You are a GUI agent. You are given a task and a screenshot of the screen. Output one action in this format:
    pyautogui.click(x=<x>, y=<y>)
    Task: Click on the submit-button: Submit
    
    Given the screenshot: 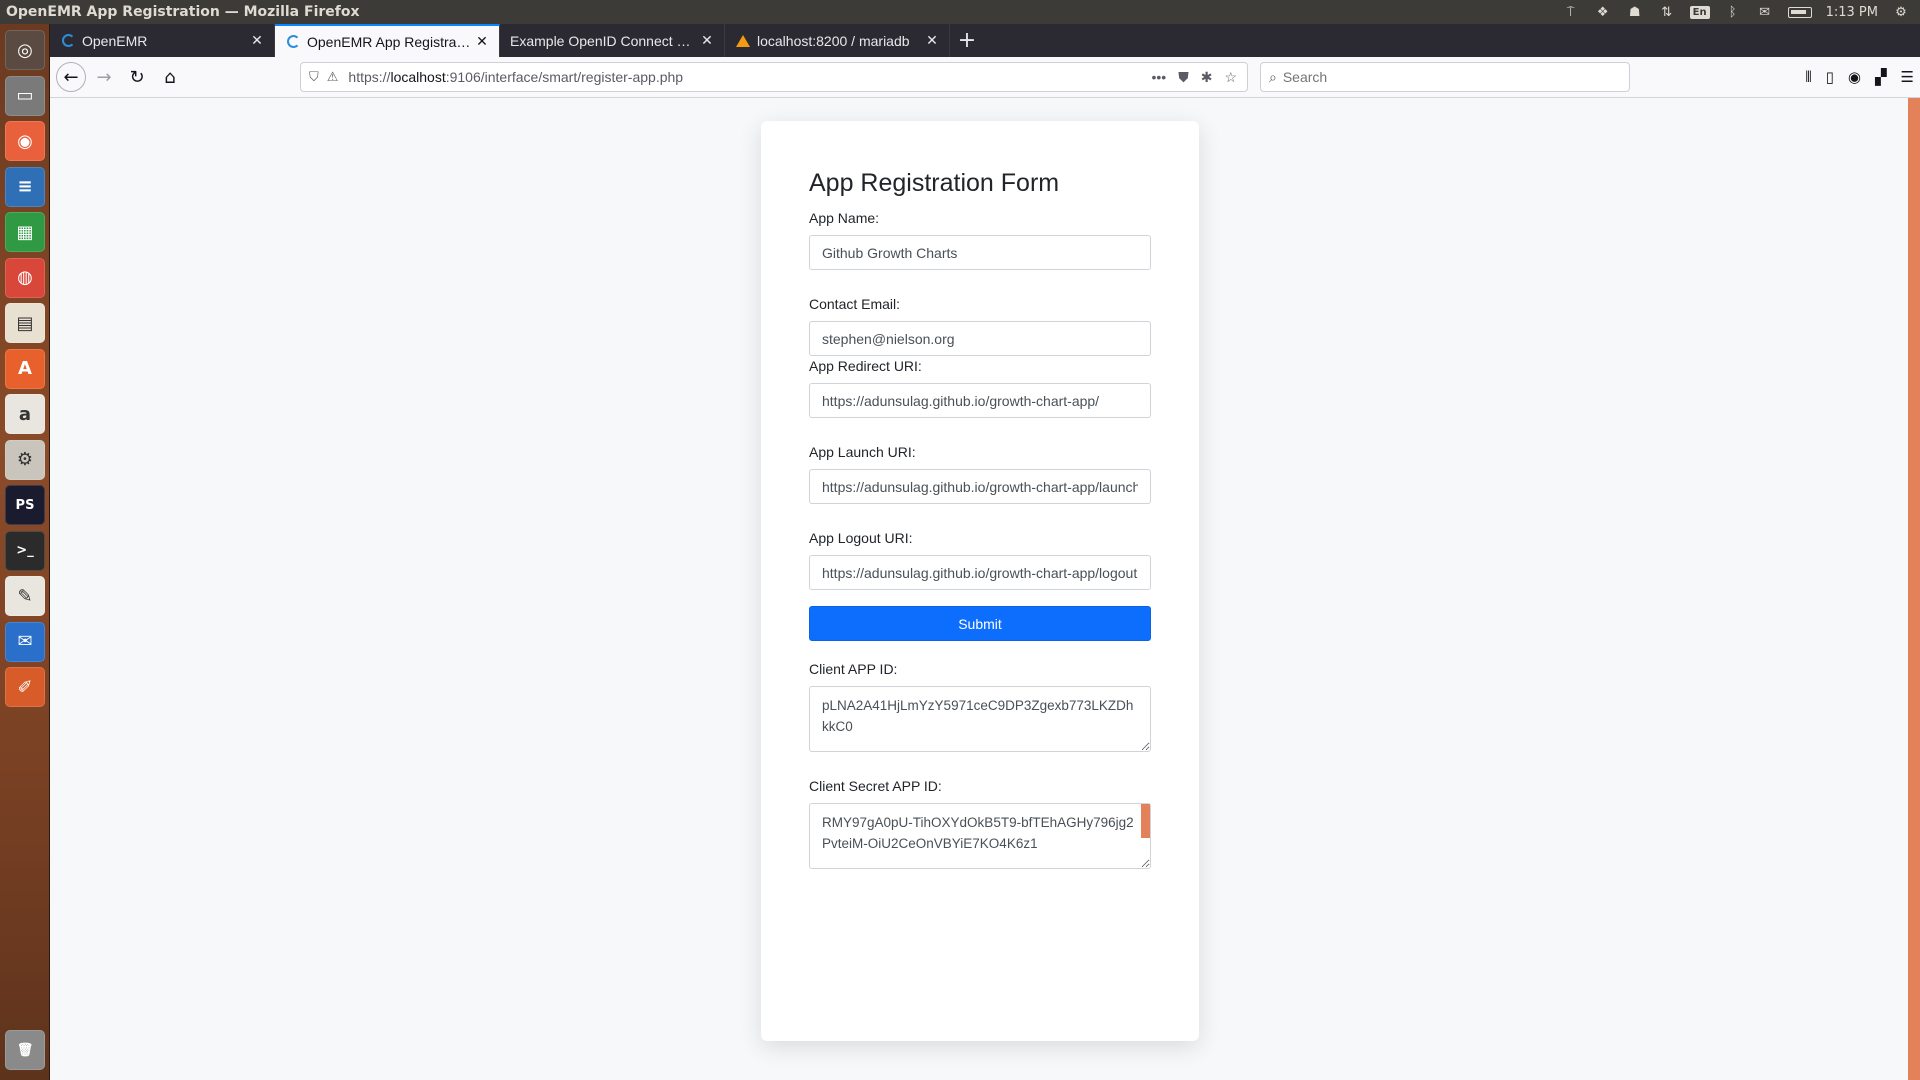 What is the action you would take?
    pyautogui.click(x=980, y=623)
    